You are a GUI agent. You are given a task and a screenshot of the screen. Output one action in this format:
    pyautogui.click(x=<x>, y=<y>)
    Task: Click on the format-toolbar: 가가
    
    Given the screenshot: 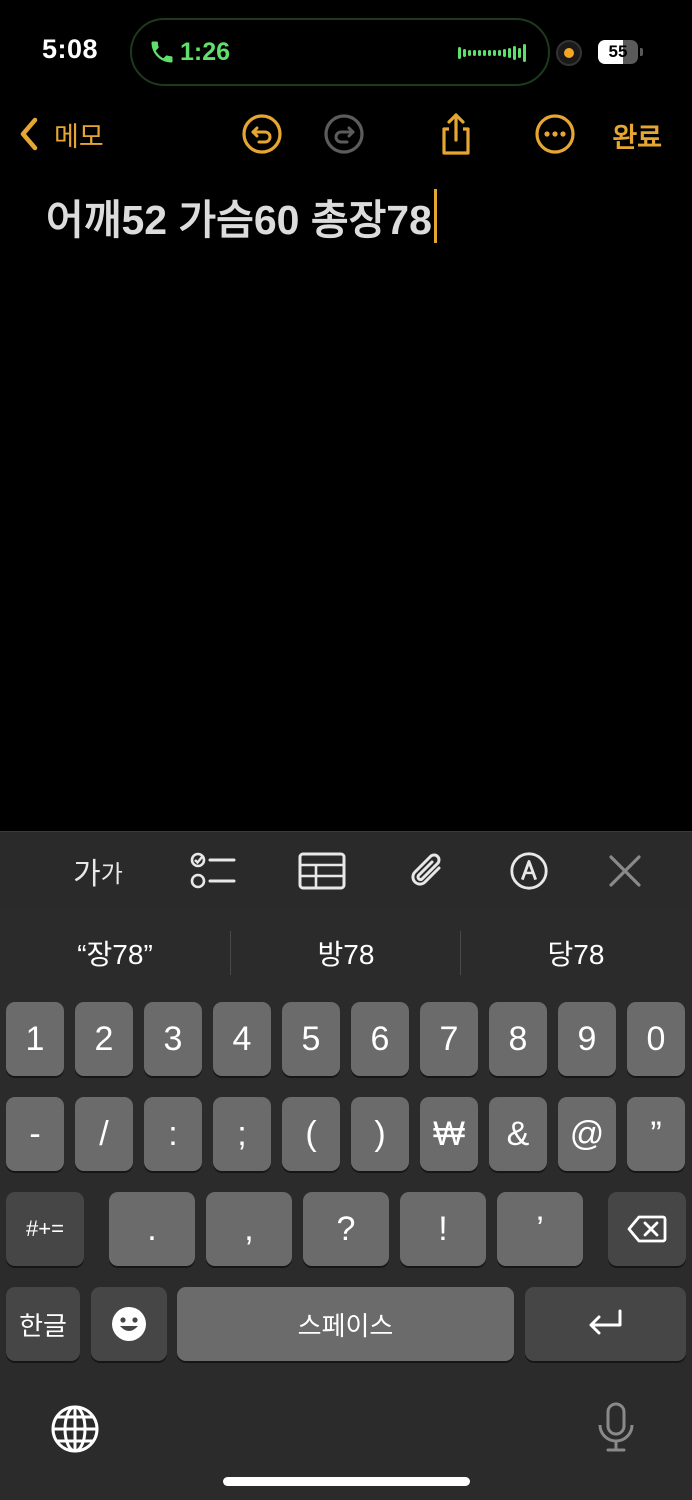 What is the action you would take?
    pyautogui.click(x=346, y=870)
    